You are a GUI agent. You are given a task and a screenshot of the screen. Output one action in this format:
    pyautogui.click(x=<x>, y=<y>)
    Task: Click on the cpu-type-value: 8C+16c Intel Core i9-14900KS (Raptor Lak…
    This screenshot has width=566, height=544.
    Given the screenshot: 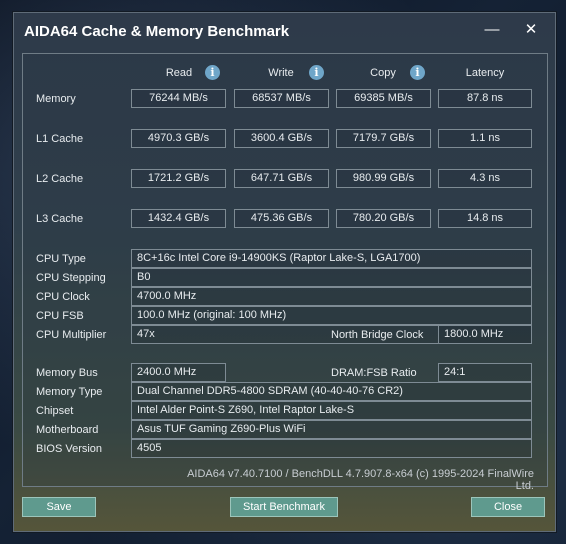 What is the action you would take?
    pyautogui.click(x=331, y=258)
    